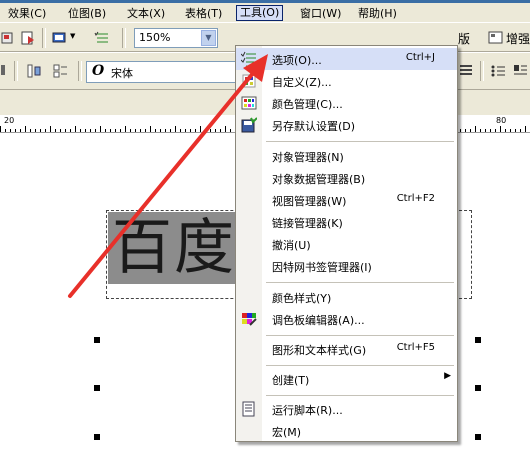  I want to click on bullet-list-icon, so click(60, 71).